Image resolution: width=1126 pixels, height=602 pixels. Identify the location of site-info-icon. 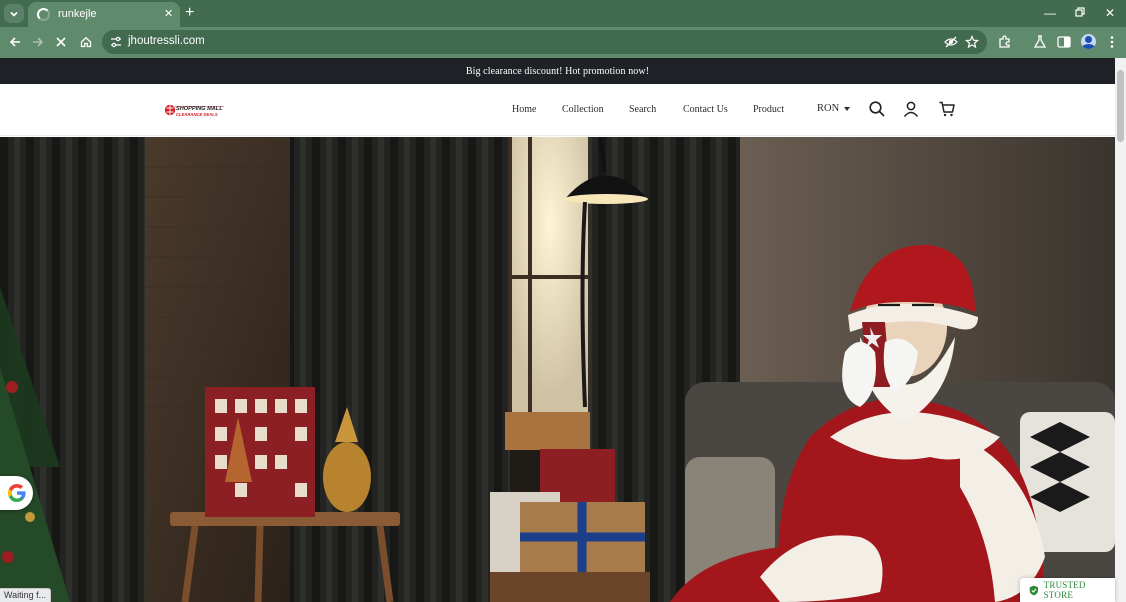
(116, 42).